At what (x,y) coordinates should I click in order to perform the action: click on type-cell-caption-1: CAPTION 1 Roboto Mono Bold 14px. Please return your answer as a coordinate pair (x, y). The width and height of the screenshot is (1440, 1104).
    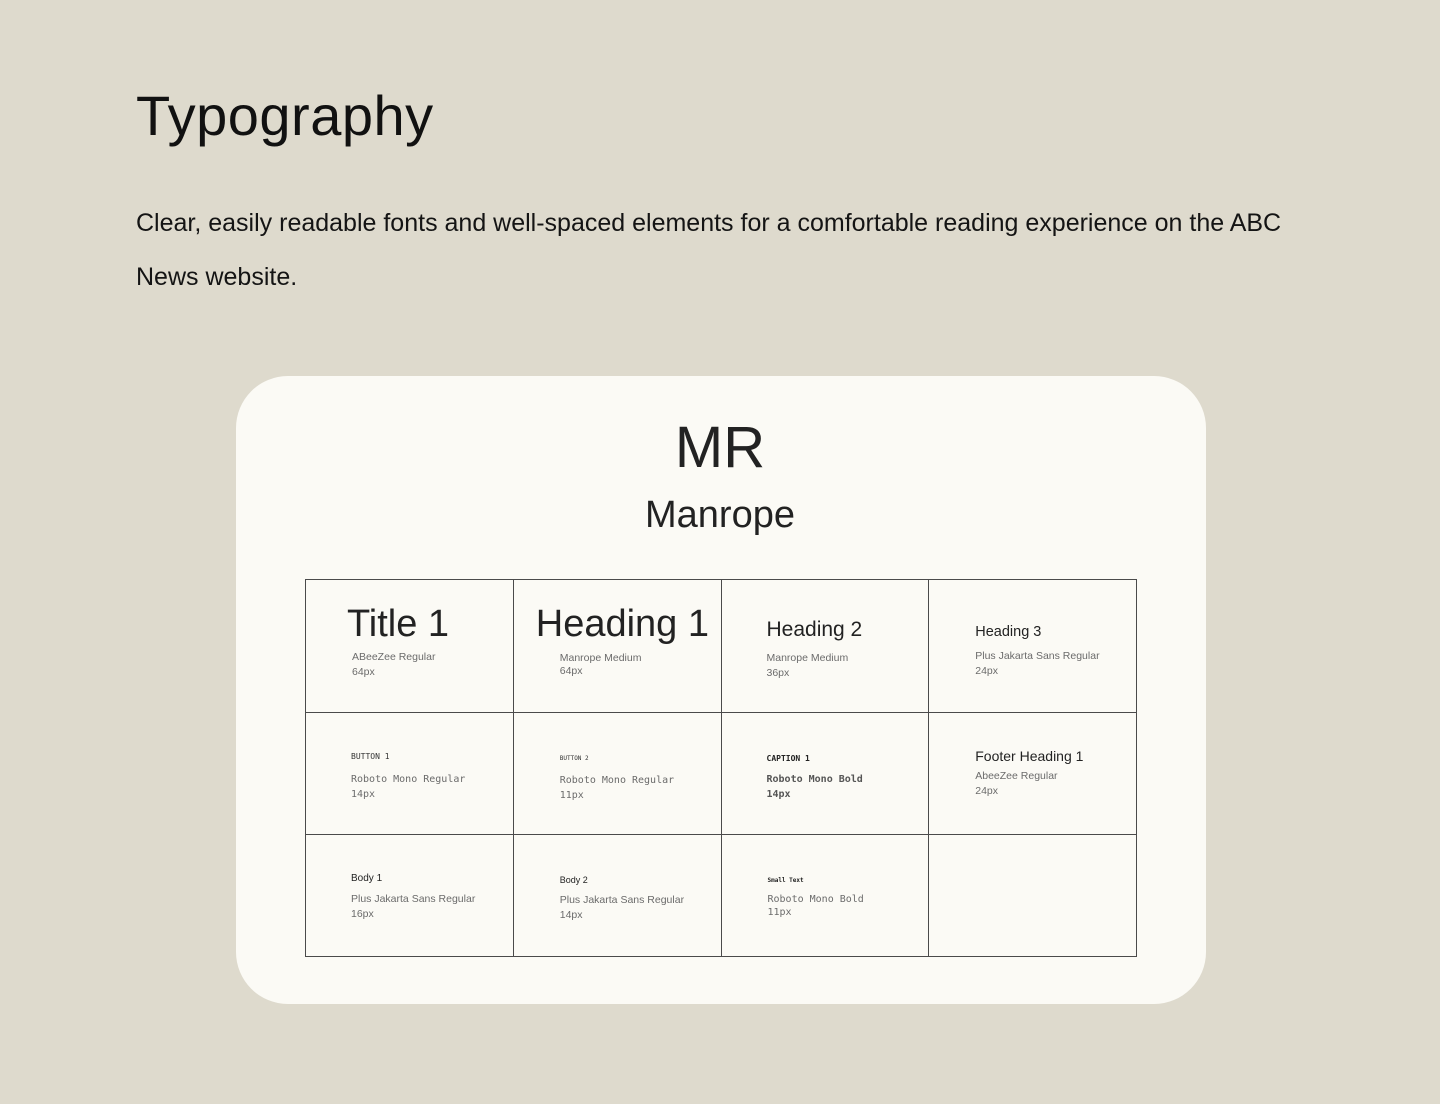
    Looking at the image, I should click on (825, 773).